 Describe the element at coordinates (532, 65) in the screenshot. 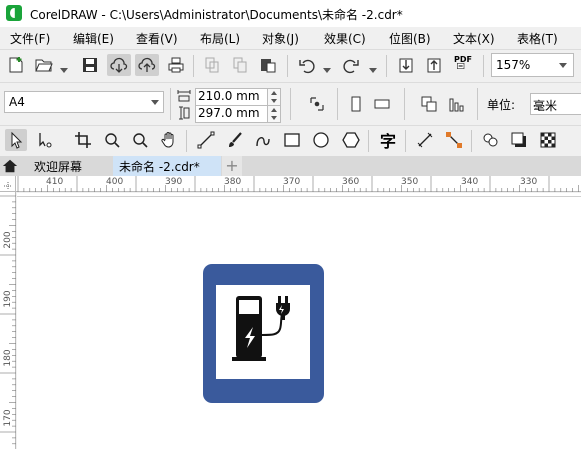

I see `zoom-level-select: 157%` at that location.